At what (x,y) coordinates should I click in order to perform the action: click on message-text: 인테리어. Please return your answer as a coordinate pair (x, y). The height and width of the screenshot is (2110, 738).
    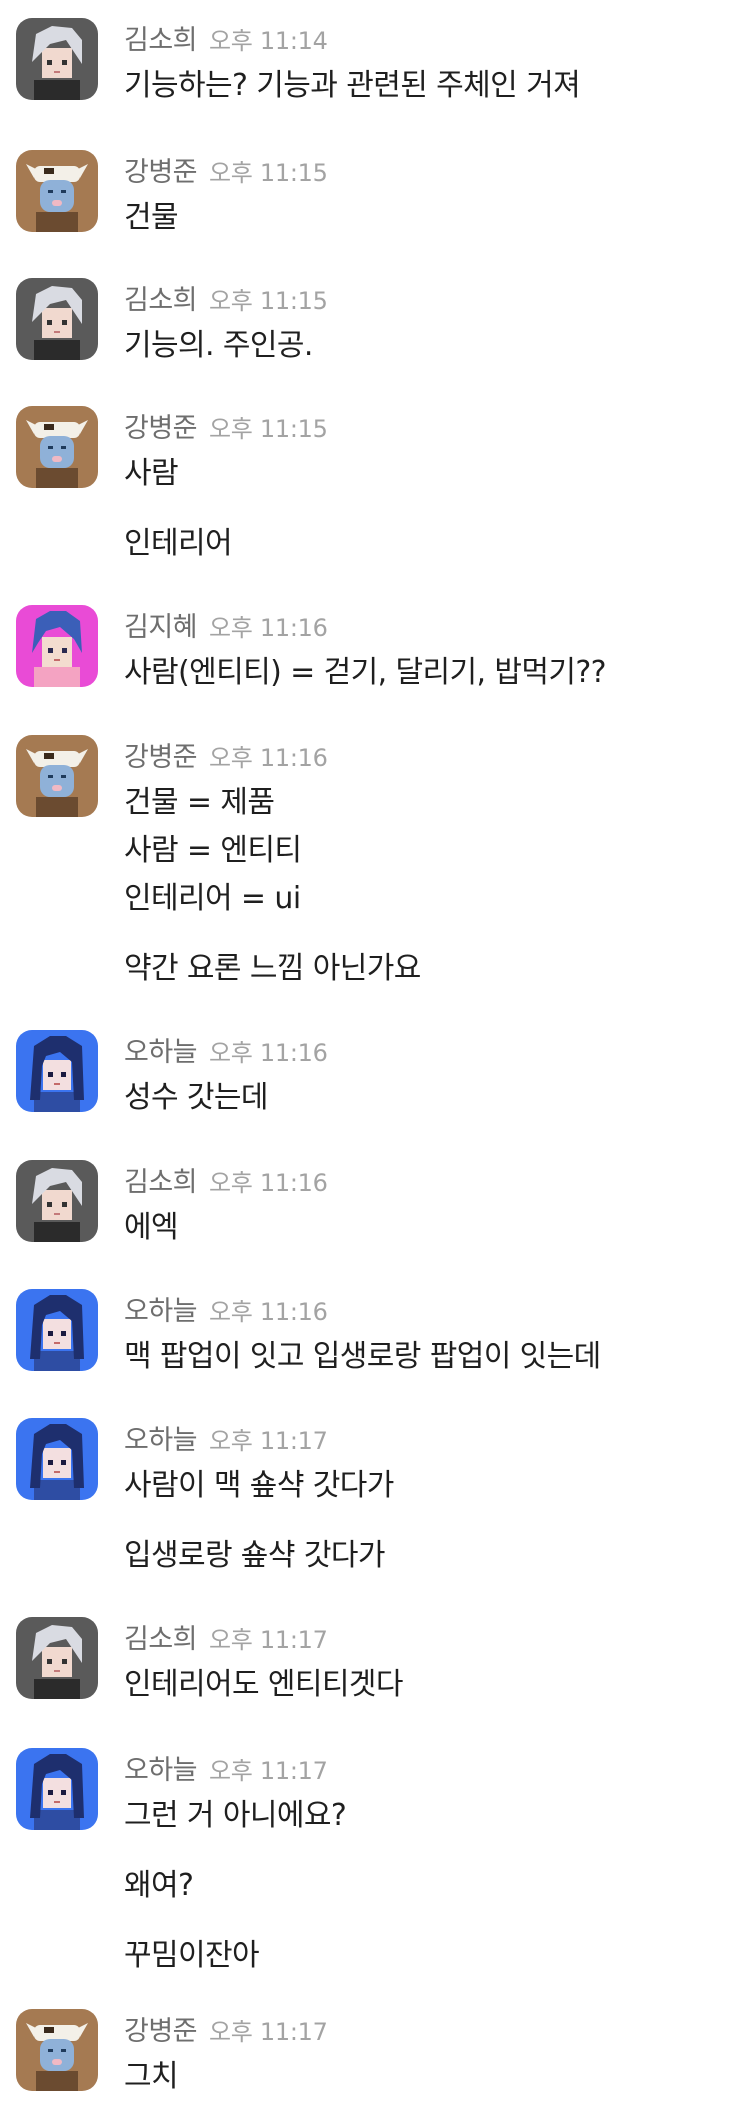
    Looking at the image, I should click on (178, 543).